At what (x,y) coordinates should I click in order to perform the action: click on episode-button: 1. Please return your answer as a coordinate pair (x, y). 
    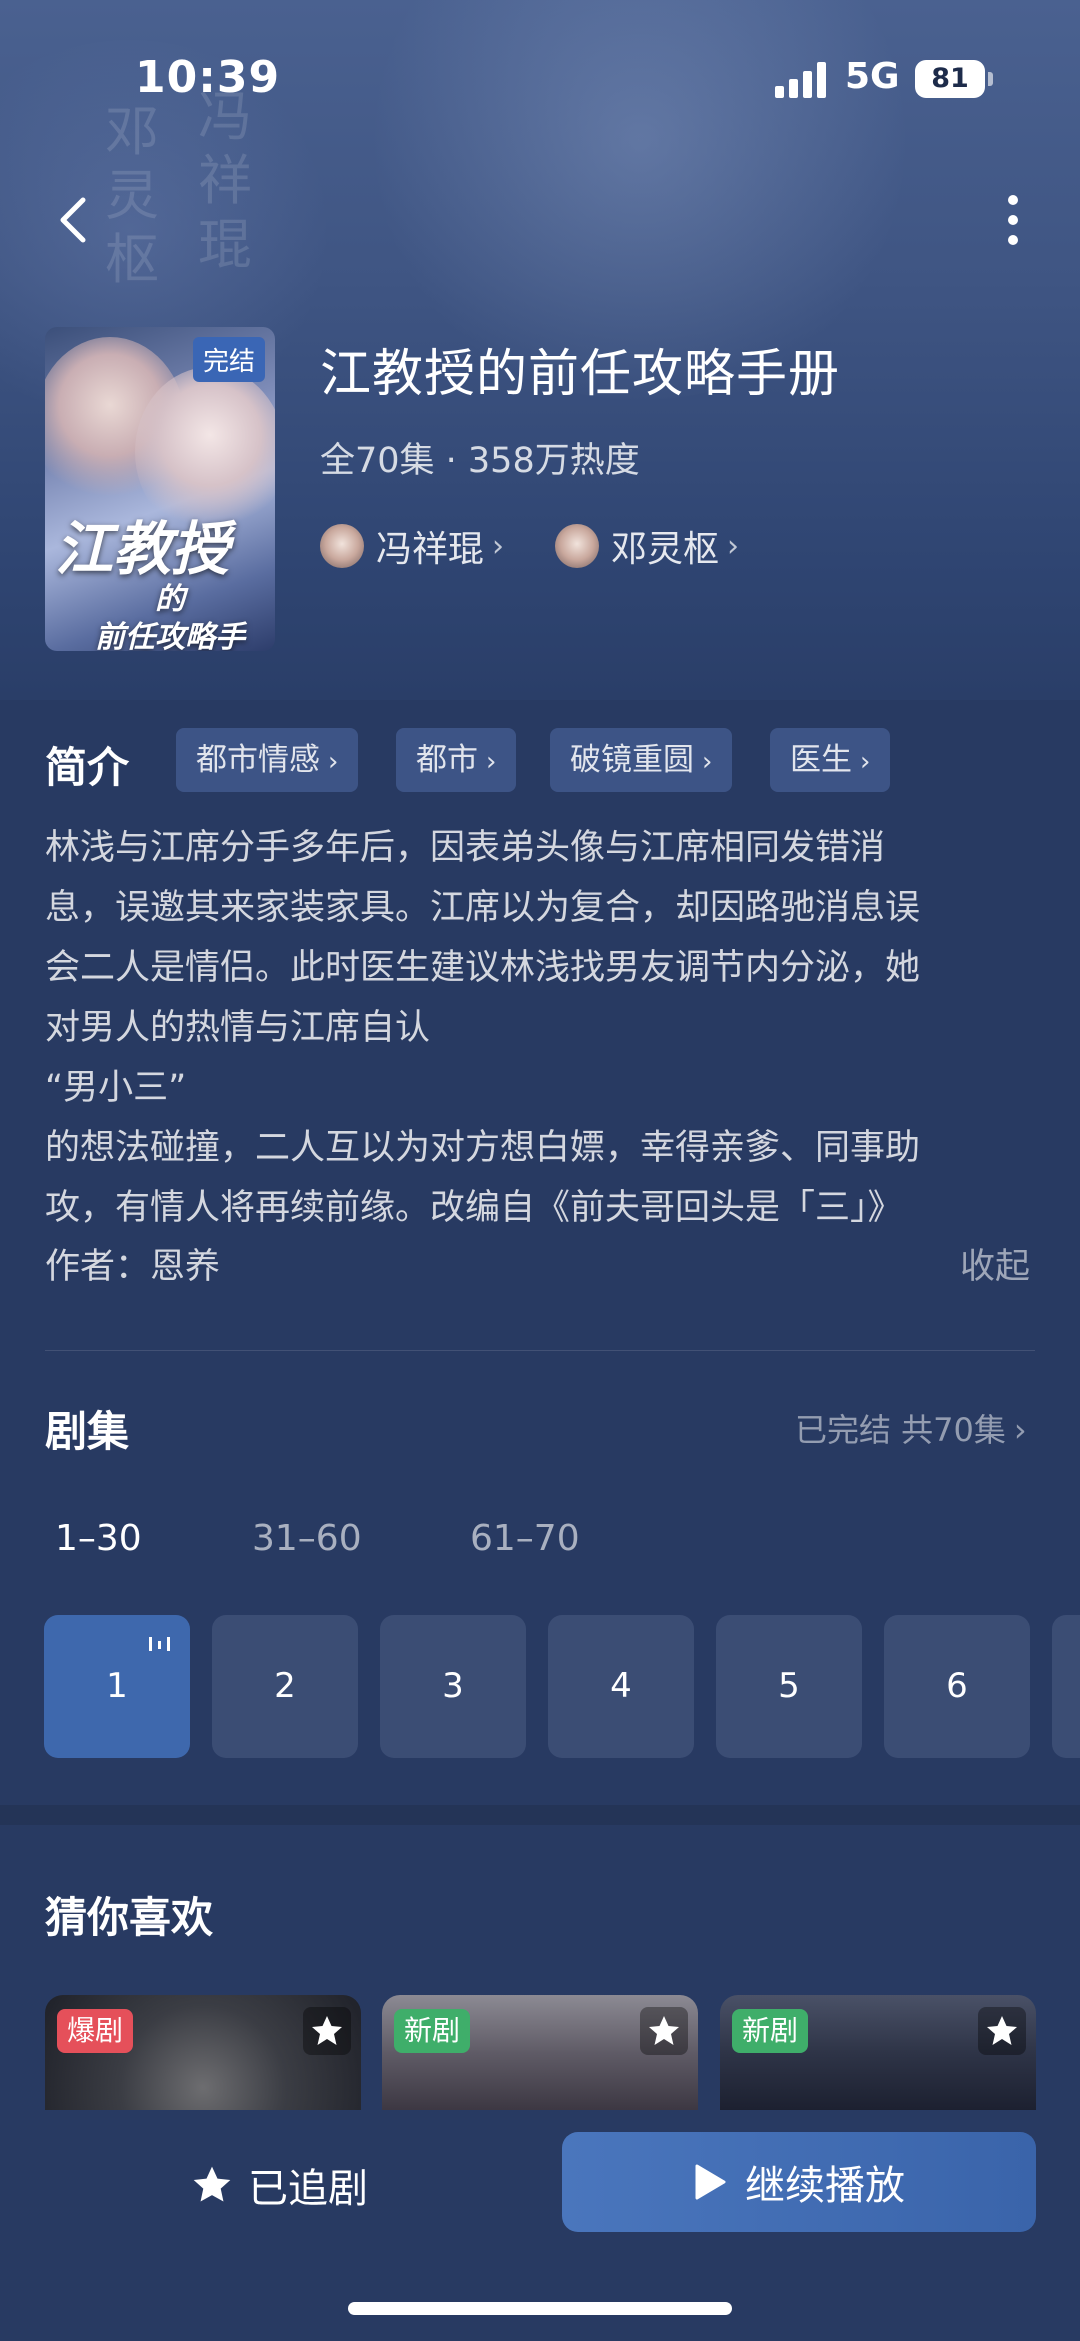
    Looking at the image, I should click on (117, 1686).